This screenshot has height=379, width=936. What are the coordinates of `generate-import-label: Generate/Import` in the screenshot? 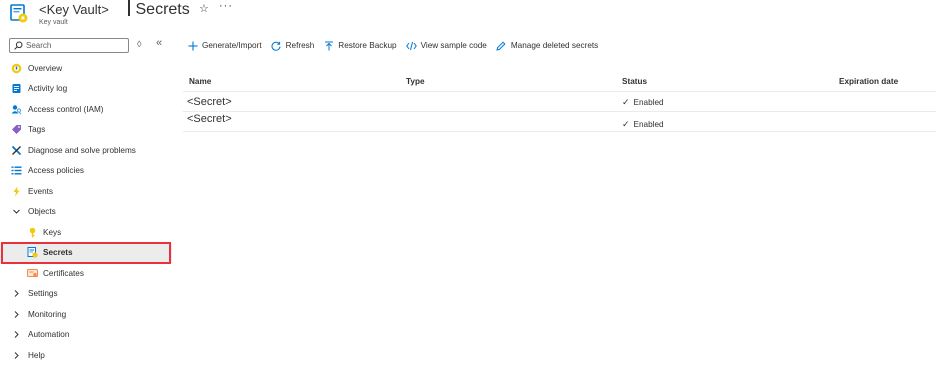 It's located at (232, 45).